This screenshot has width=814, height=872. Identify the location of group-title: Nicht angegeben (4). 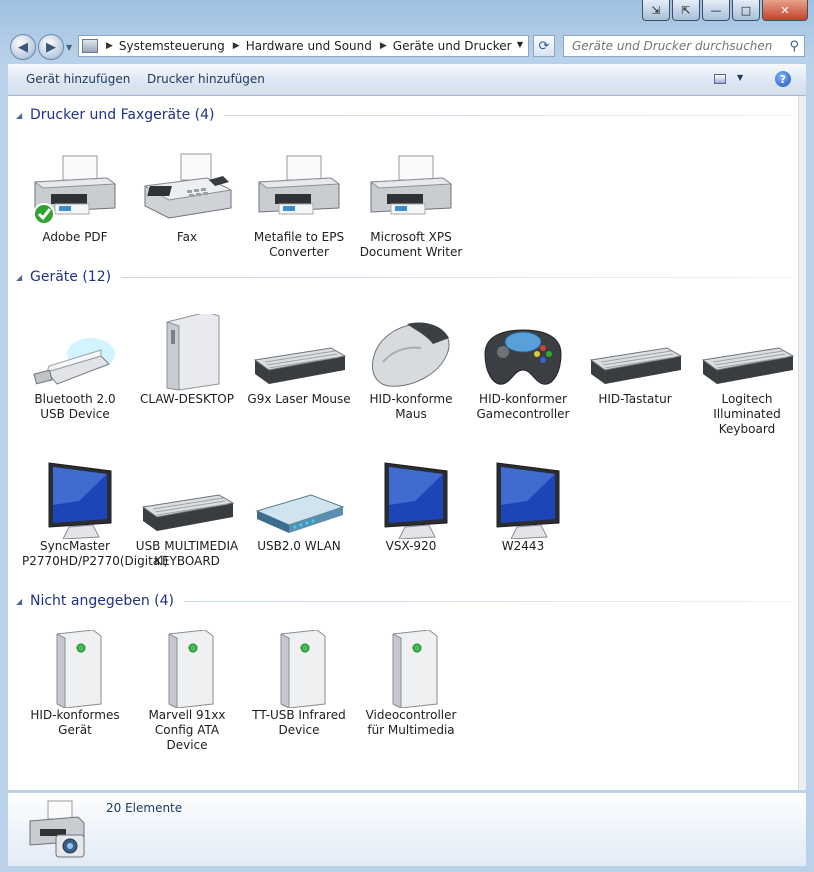
(102, 601).